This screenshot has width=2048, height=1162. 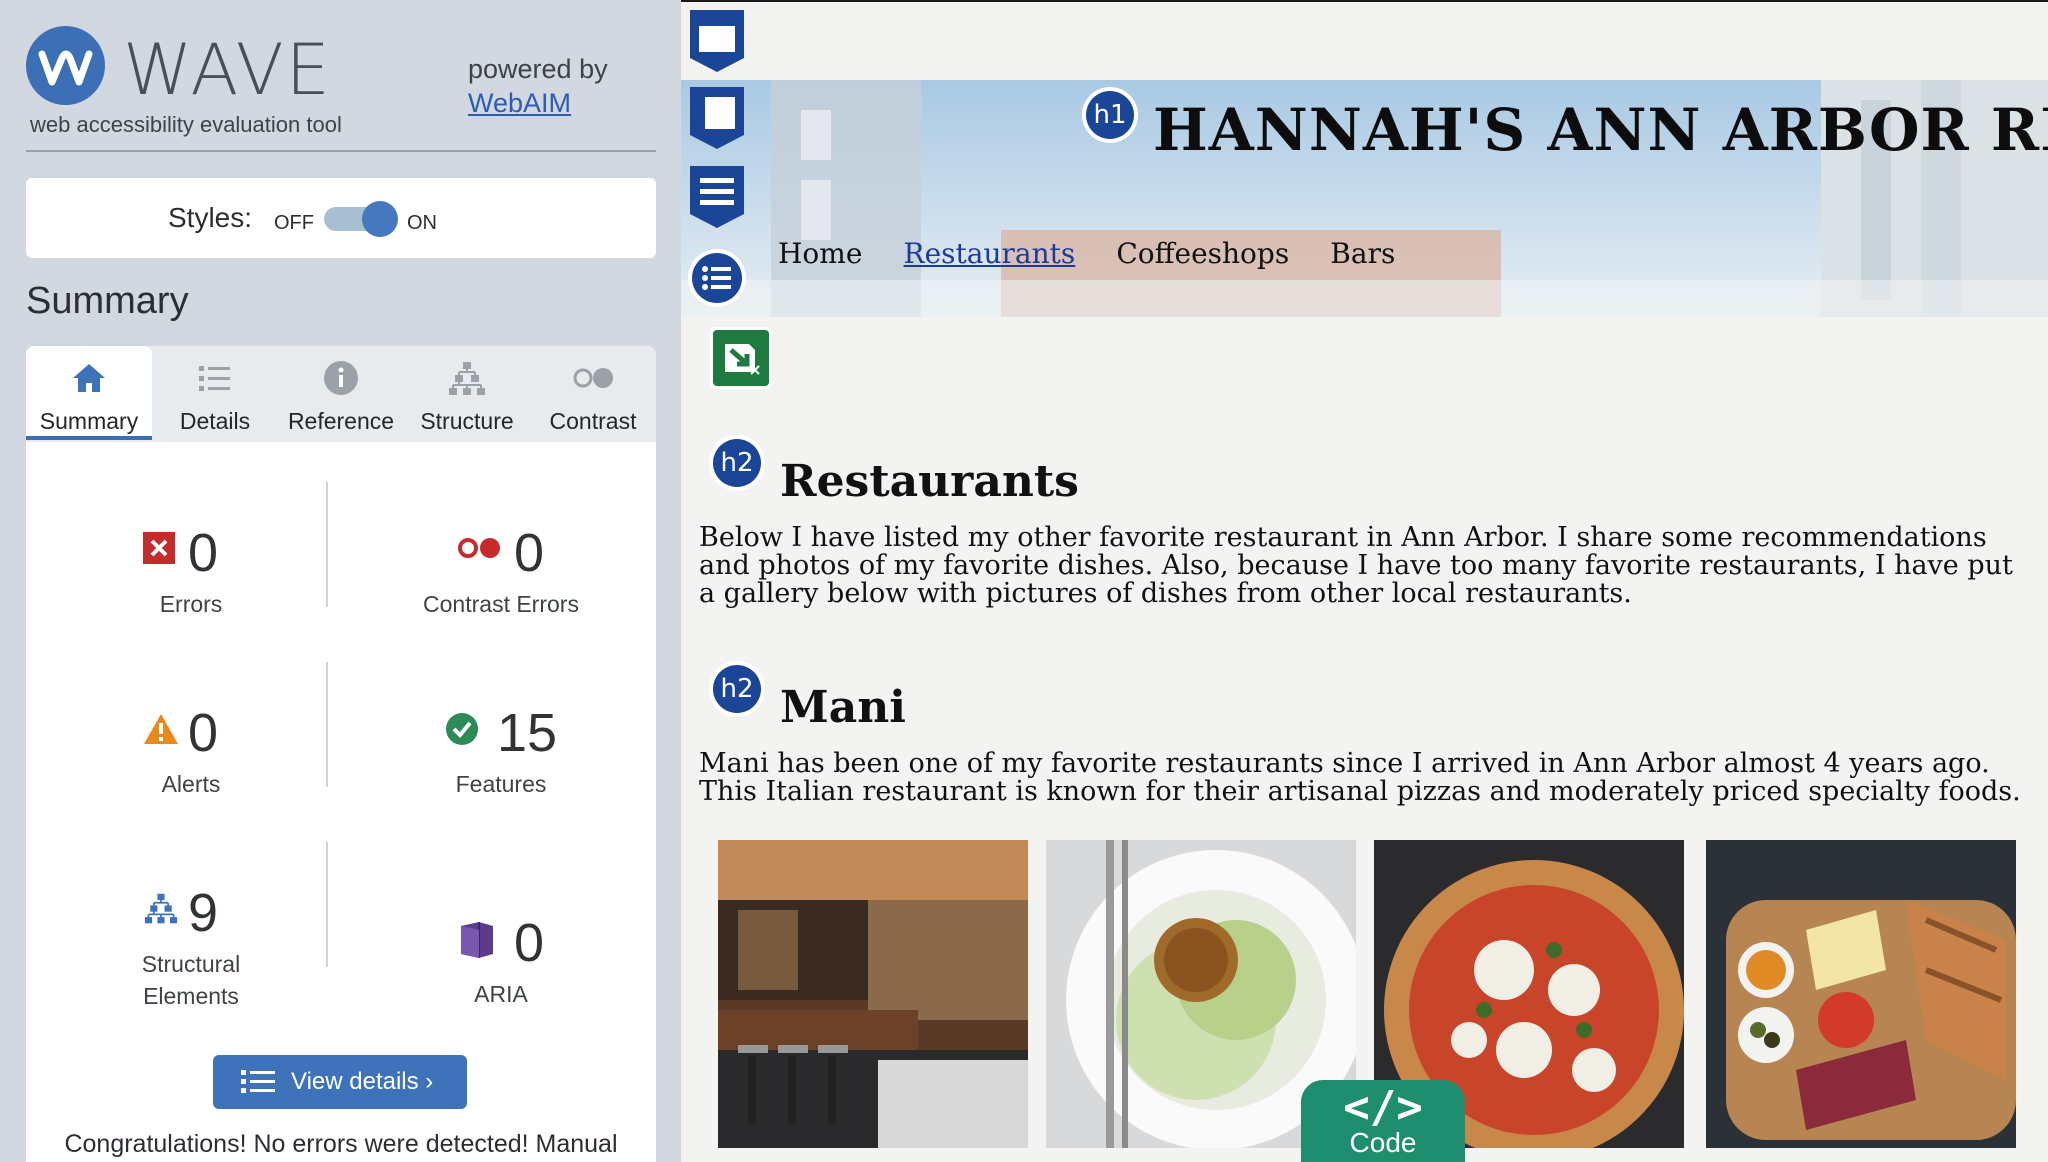 What do you see at coordinates (527, 733) in the screenshot?
I see `features-count: 15` at bounding box center [527, 733].